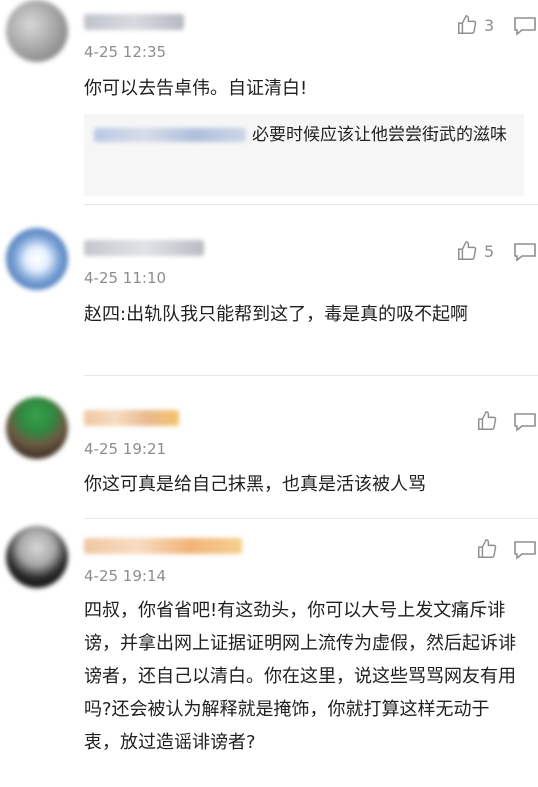 The image size is (538, 787). Describe the element at coordinates (170, 135) in the screenshot. I see `reply-username` at that location.